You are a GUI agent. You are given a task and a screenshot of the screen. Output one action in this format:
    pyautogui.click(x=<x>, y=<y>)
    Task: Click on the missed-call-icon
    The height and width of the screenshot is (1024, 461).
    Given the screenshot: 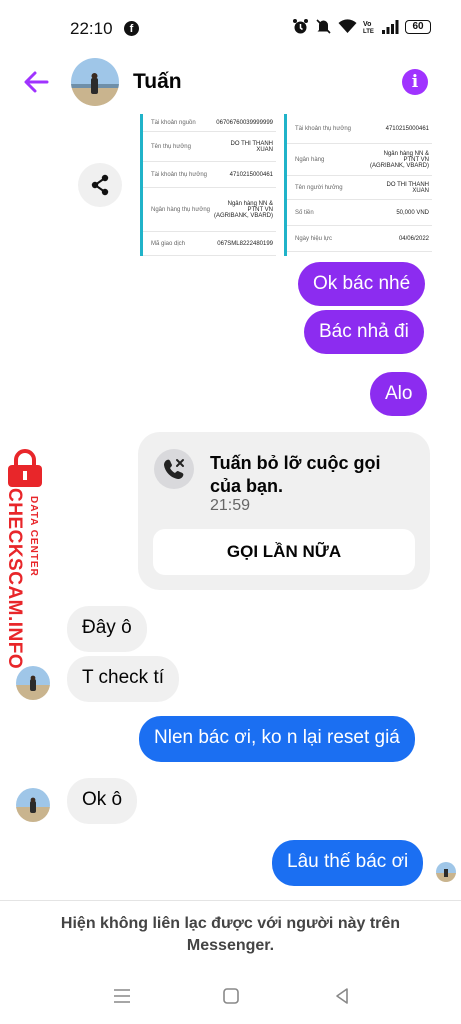 What is the action you would take?
    pyautogui.click(x=174, y=469)
    